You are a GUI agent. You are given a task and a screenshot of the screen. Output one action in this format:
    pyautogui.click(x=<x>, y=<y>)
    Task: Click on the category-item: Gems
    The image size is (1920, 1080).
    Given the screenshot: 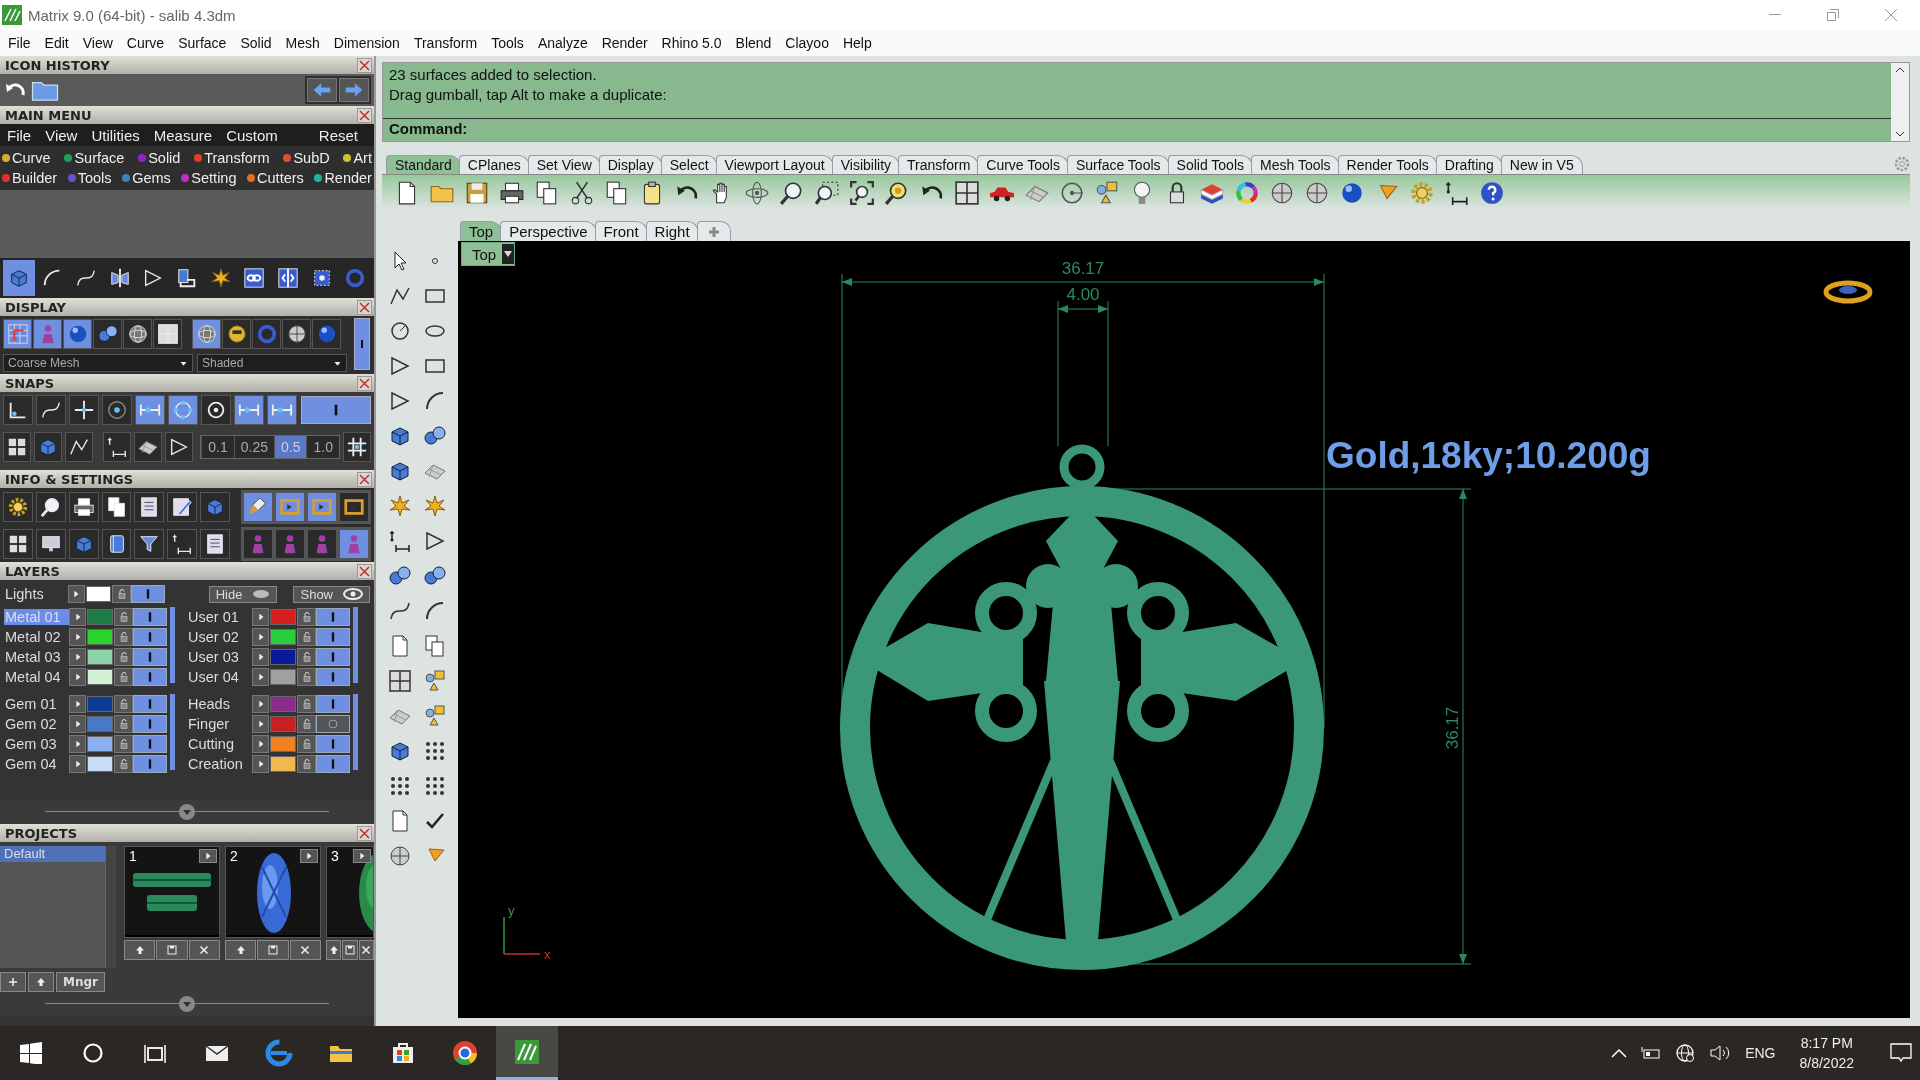 What is the action you would take?
    pyautogui.click(x=146, y=178)
    